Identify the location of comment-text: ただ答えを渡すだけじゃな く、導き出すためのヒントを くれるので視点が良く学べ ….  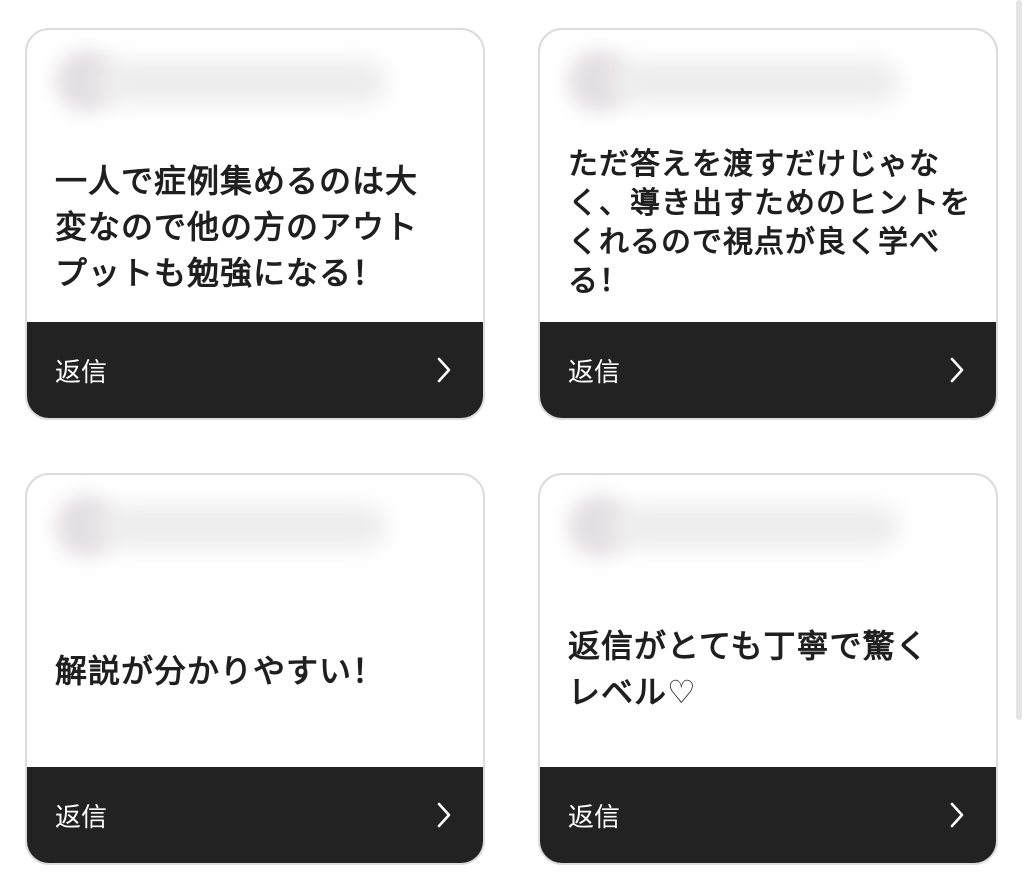
(769, 223).